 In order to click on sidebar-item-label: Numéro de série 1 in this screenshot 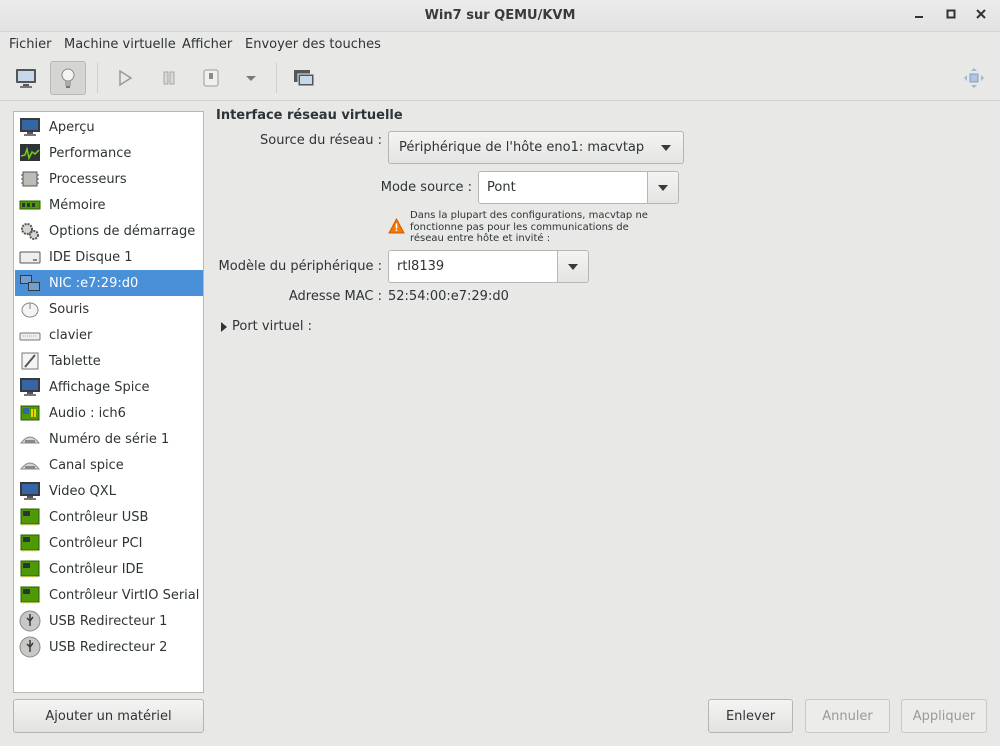, I will do `click(109, 439)`.